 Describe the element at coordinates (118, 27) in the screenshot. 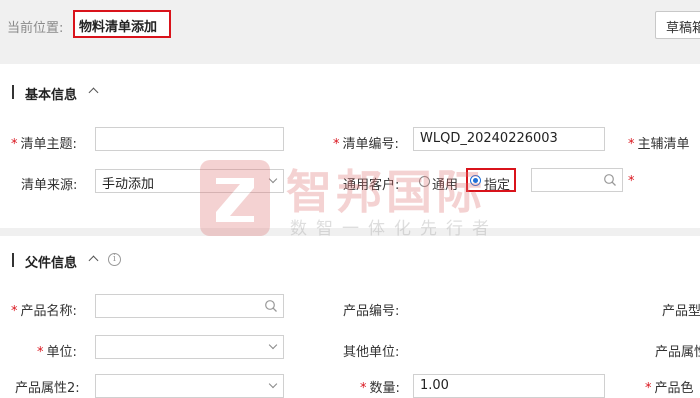

I see `page-title: 物料清单添加` at that location.